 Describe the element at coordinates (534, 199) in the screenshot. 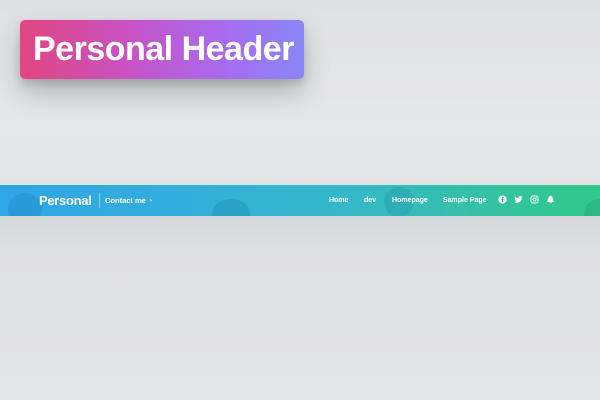

I see `instagram-icon` at that location.